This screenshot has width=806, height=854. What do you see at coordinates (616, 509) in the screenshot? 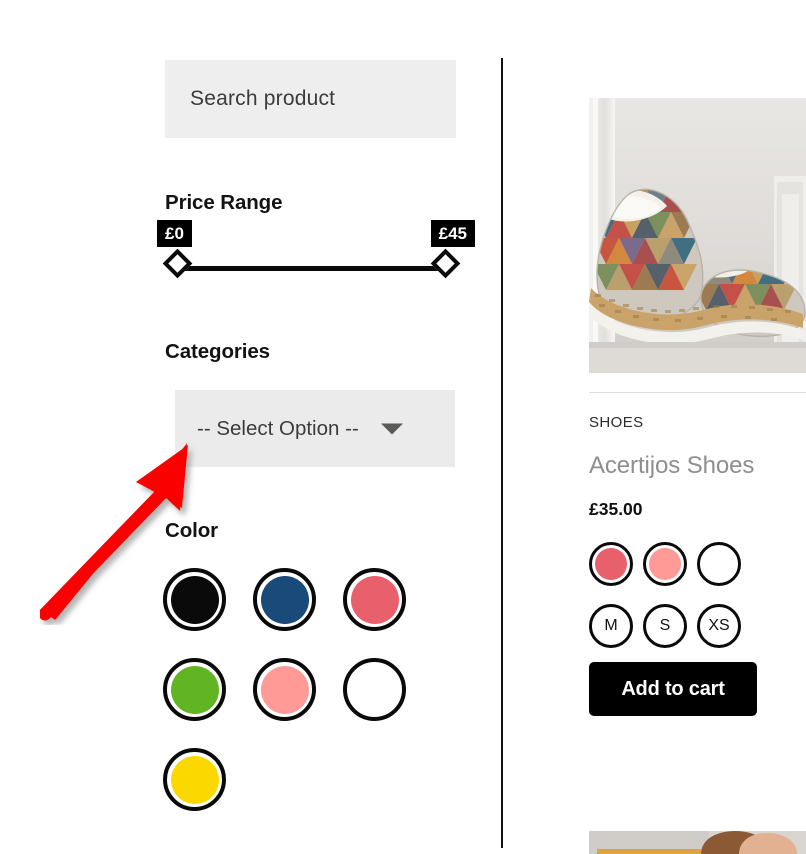
I see `product-price: £35.00` at bounding box center [616, 509].